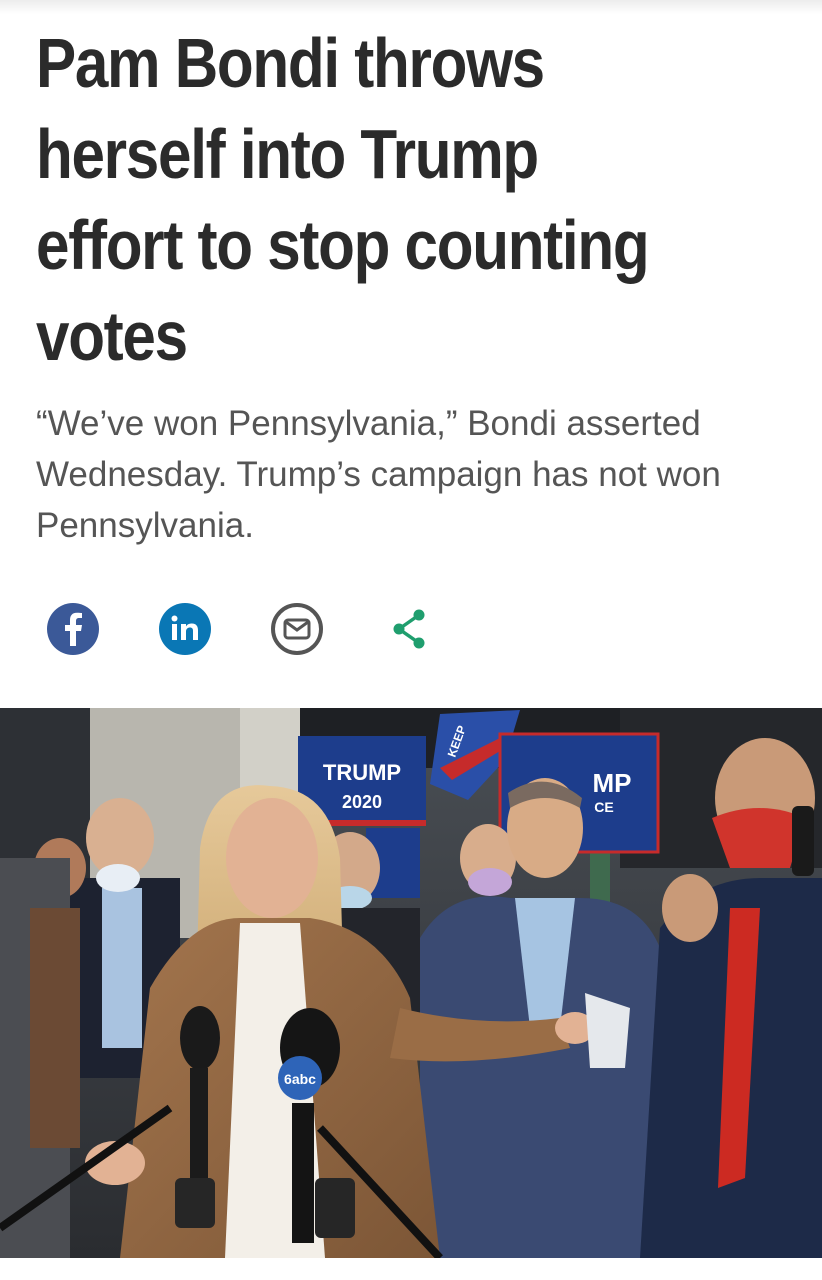 This screenshot has height=1280, width=822. I want to click on svg-text: 2020, so click(362, 802).